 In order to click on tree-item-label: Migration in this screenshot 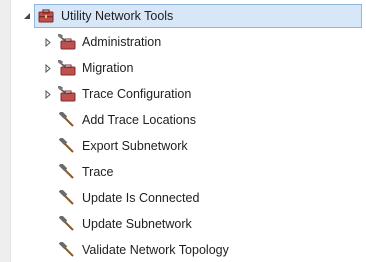, I will do `click(108, 68)`.